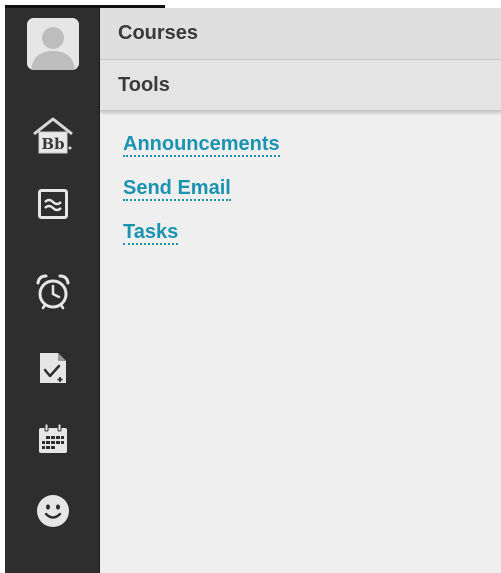 The height and width of the screenshot is (573, 501). I want to click on tab-courses-label: Courses, so click(158, 33).